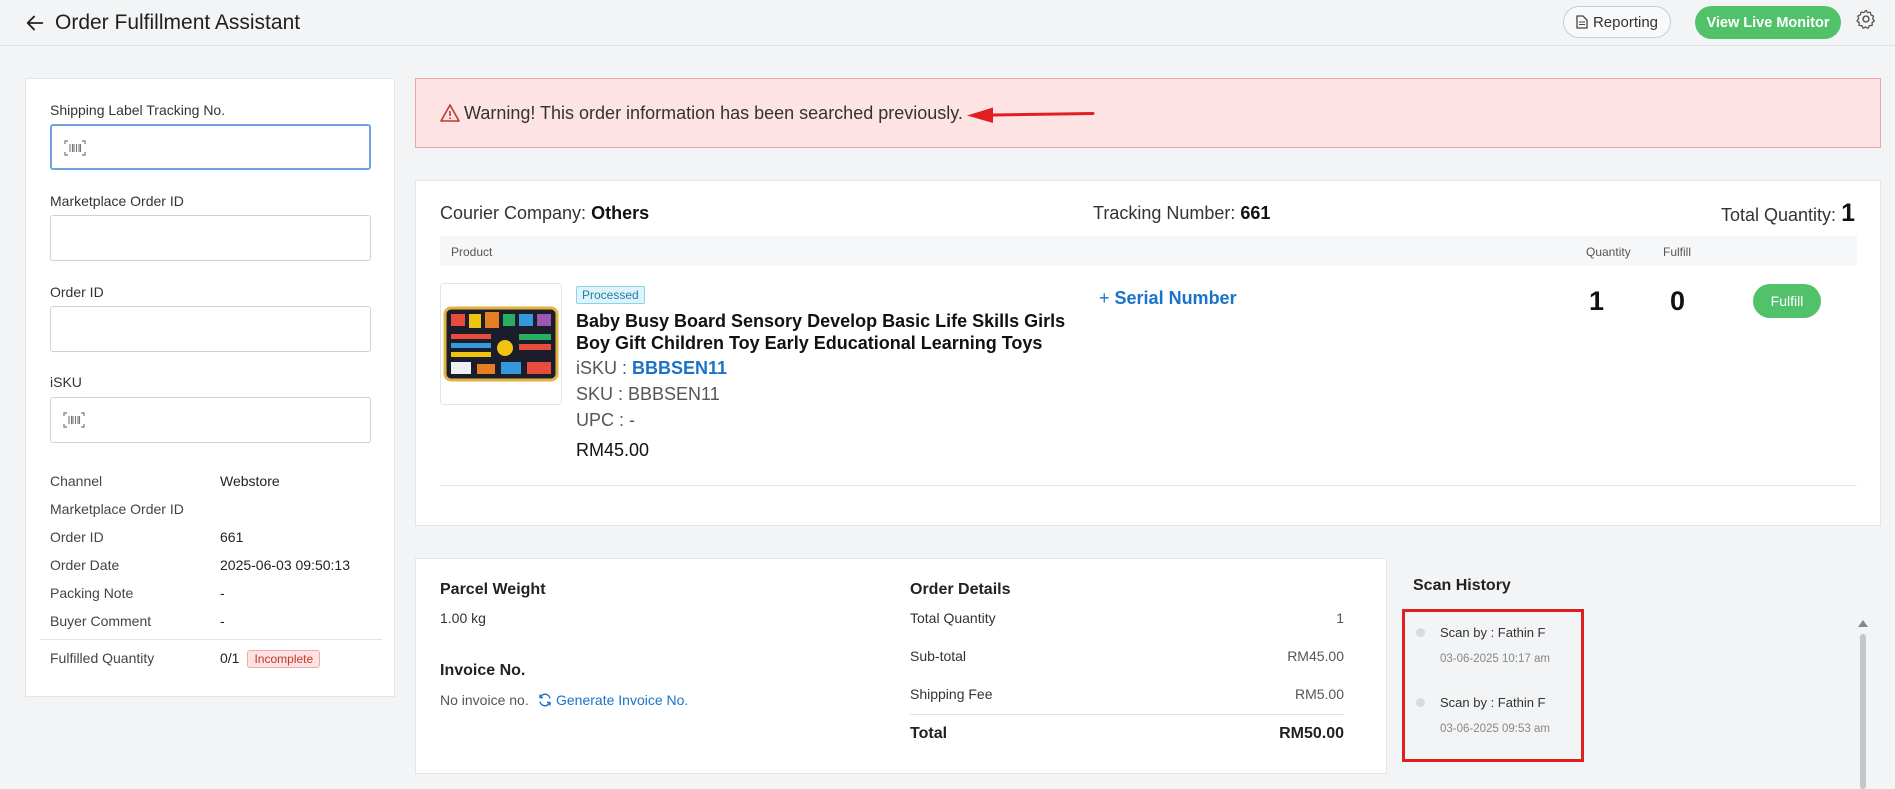  What do you see at coordinates (1340, 618) in the screenshot?
I see `total-quantity-detail-value: 1` at bounding box center [1340, 618].